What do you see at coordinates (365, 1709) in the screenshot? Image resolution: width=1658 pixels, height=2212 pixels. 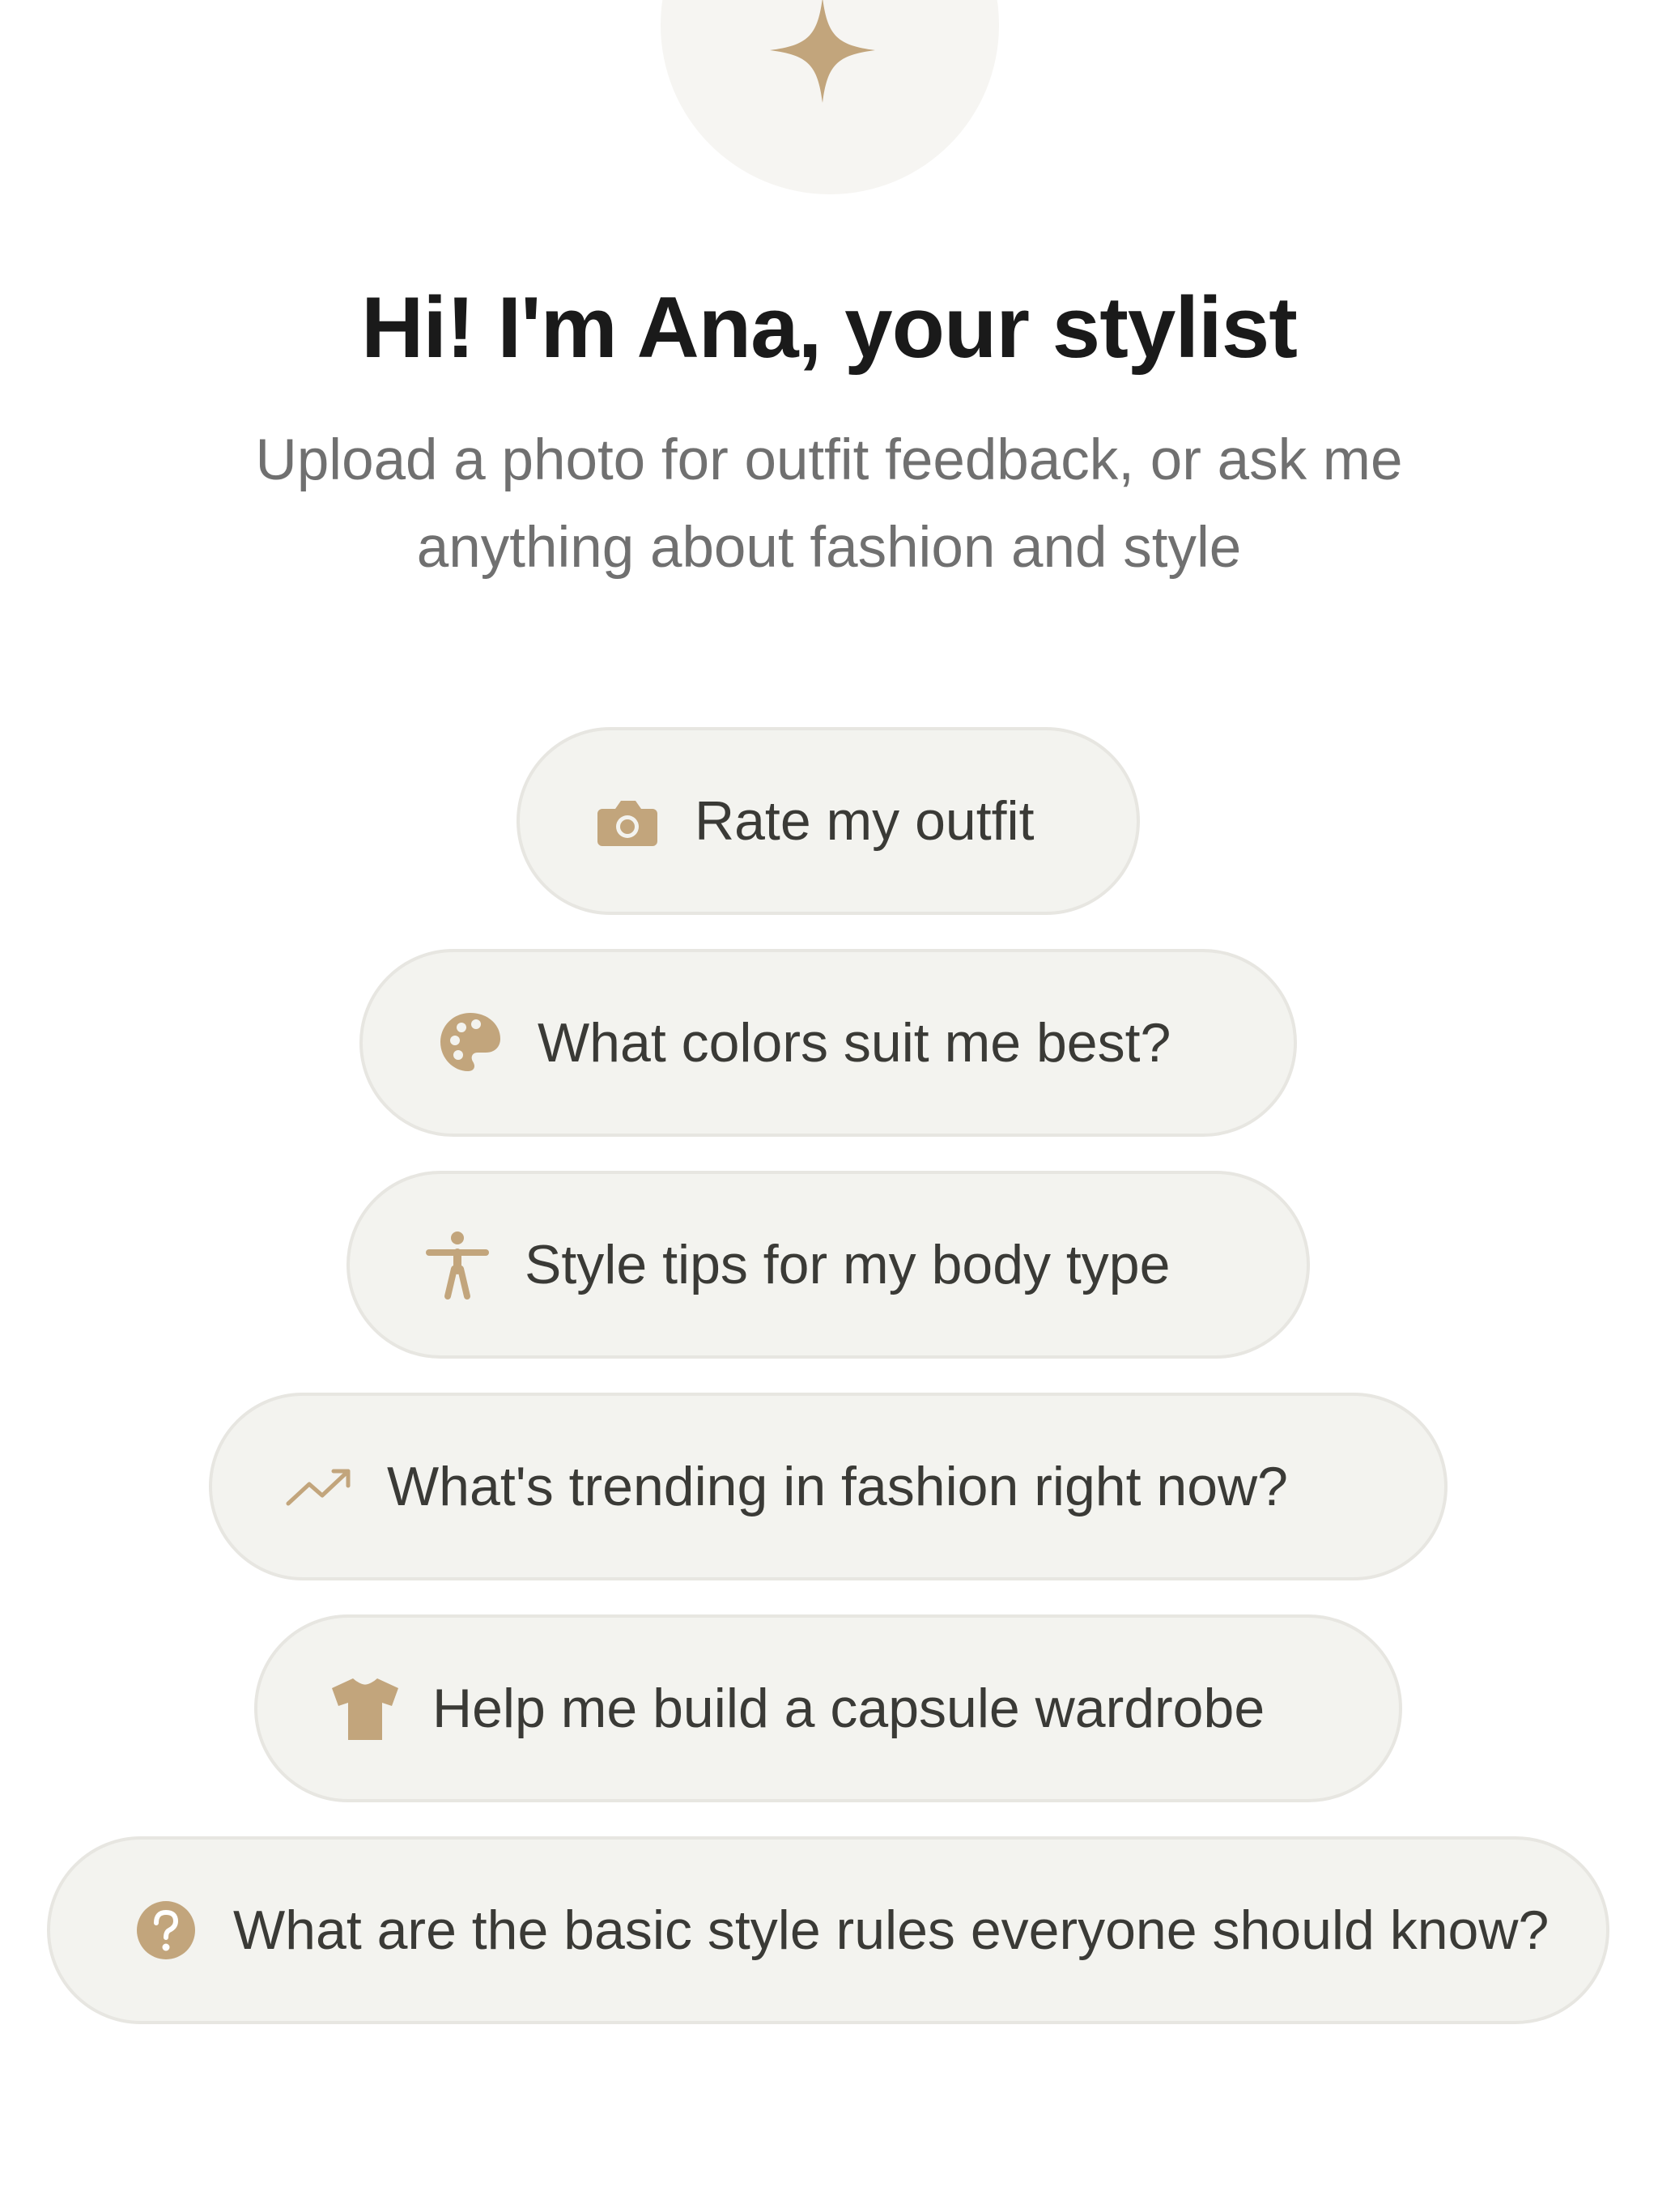 I see `tshirt-icon` at bounding box center [365, 1709].